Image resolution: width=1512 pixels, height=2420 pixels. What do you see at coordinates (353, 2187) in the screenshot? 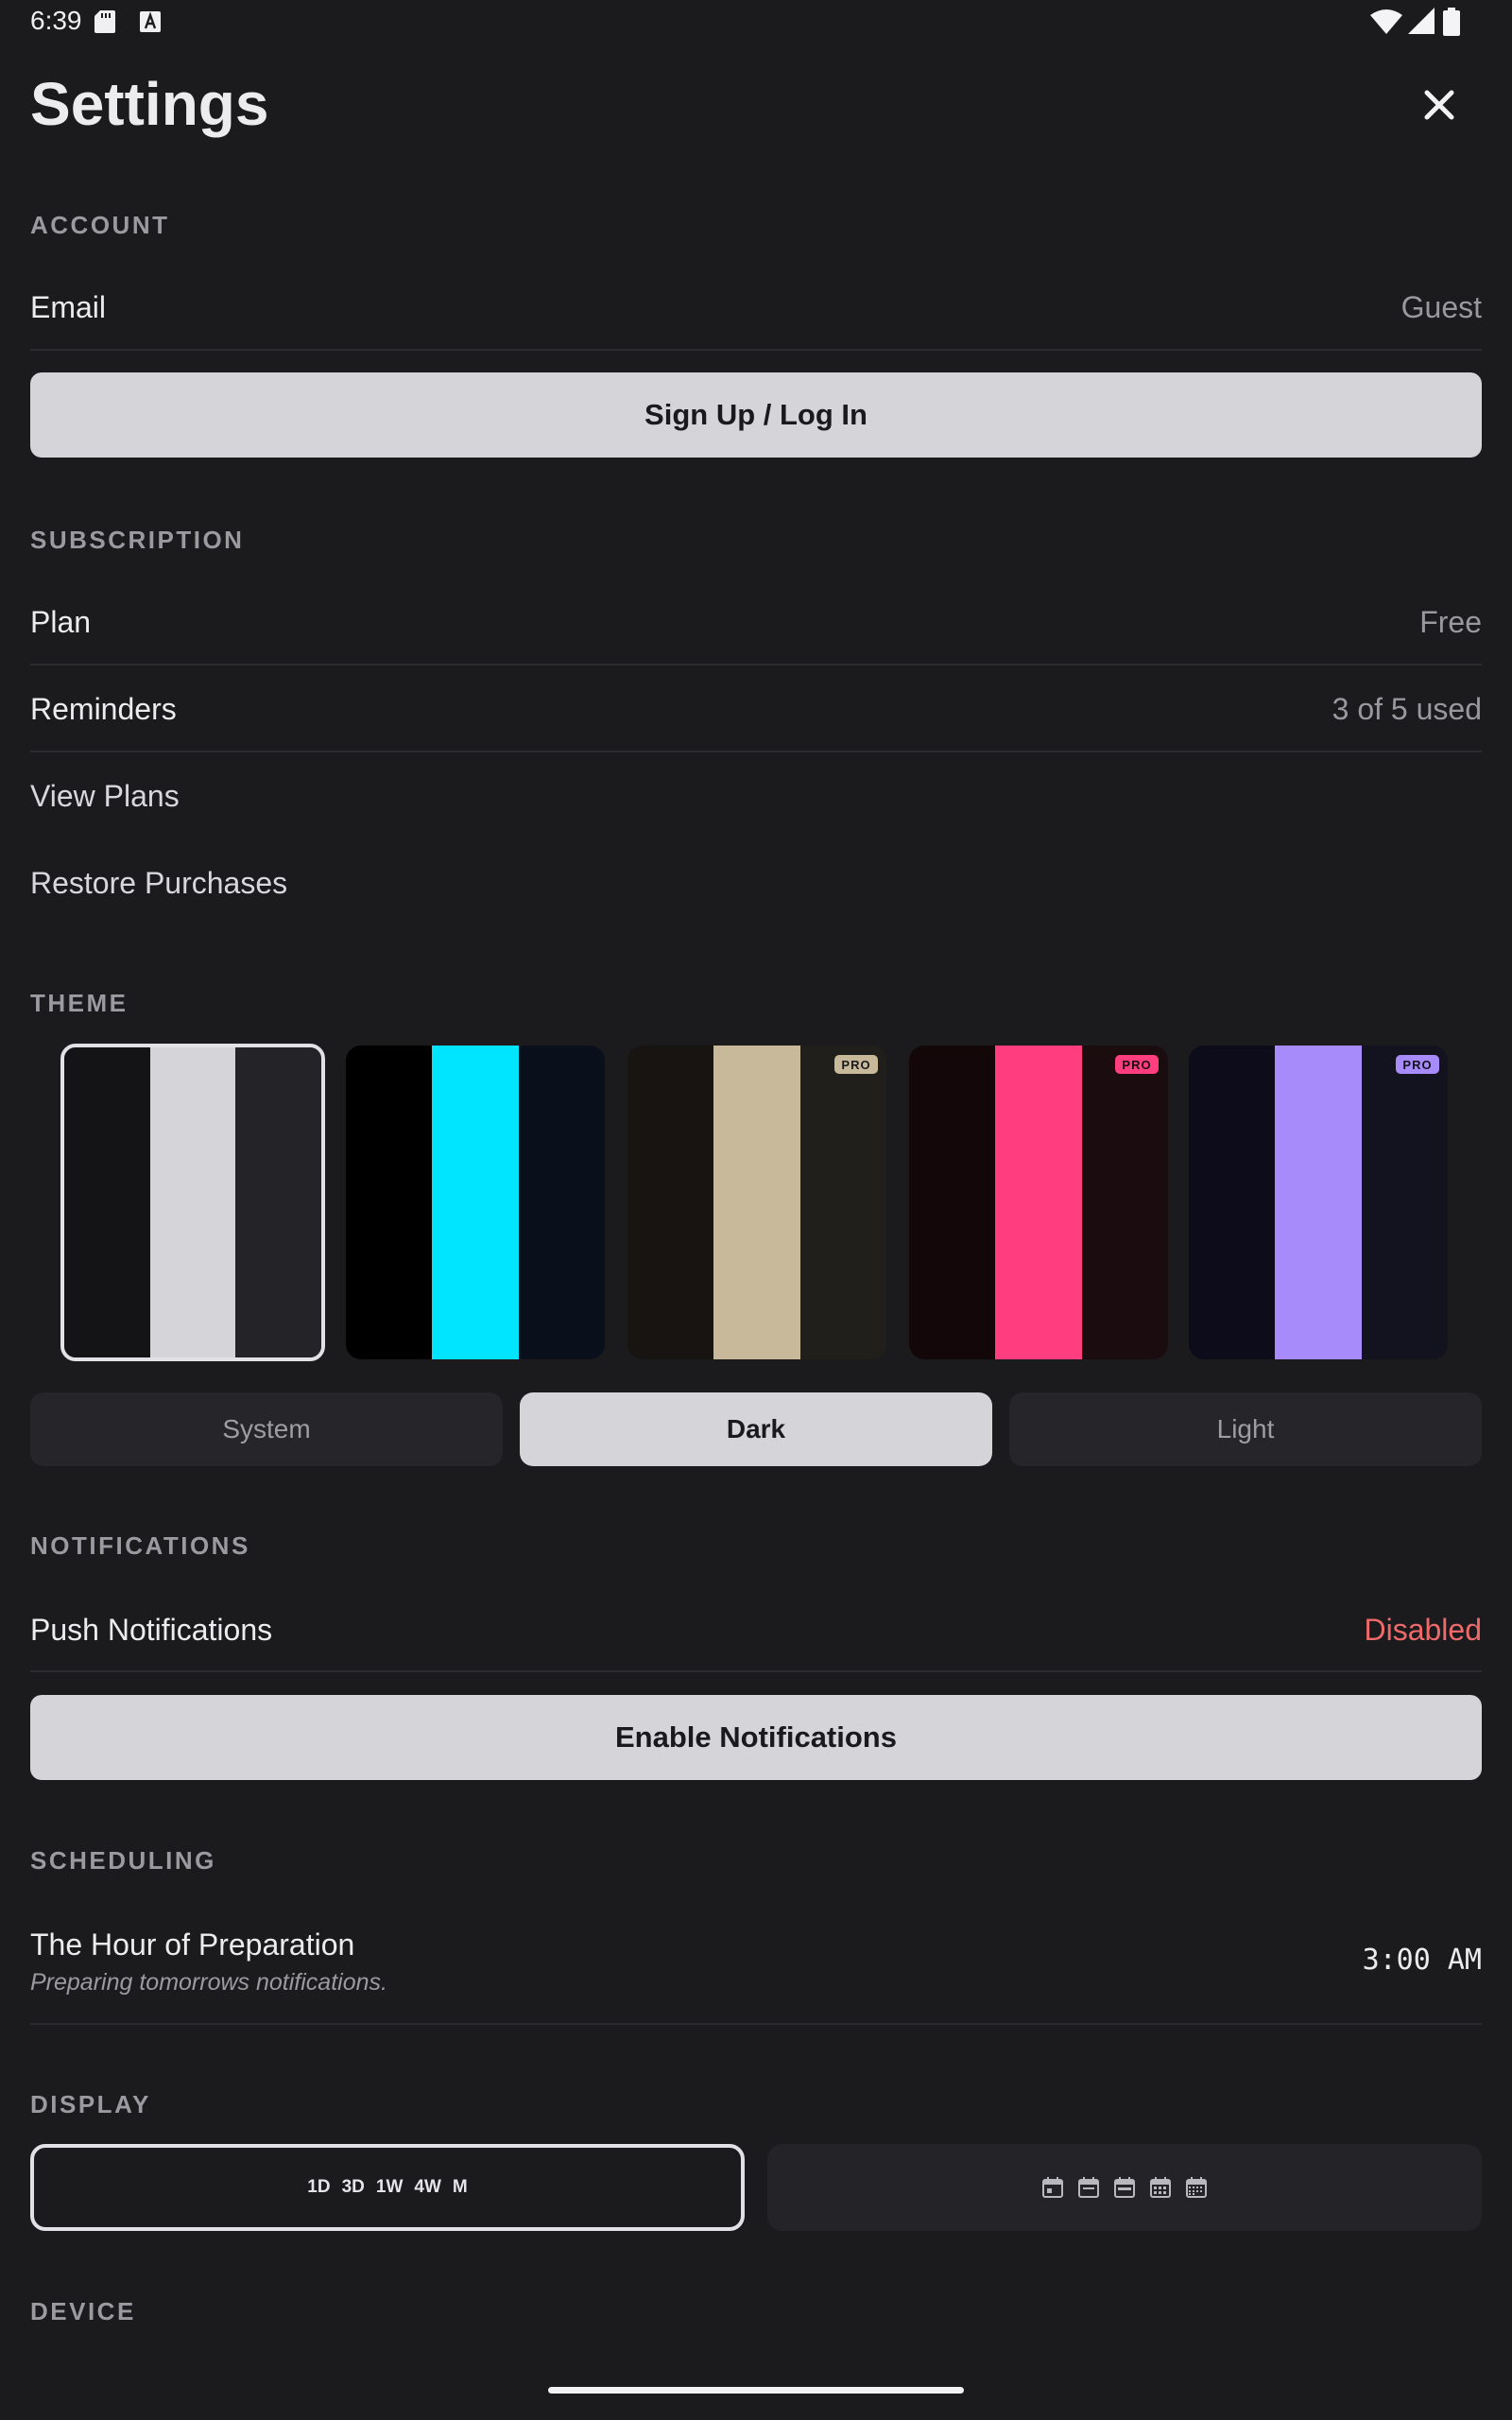
I see `range-label-3d: 3D` at bounding box center [353, 2187].